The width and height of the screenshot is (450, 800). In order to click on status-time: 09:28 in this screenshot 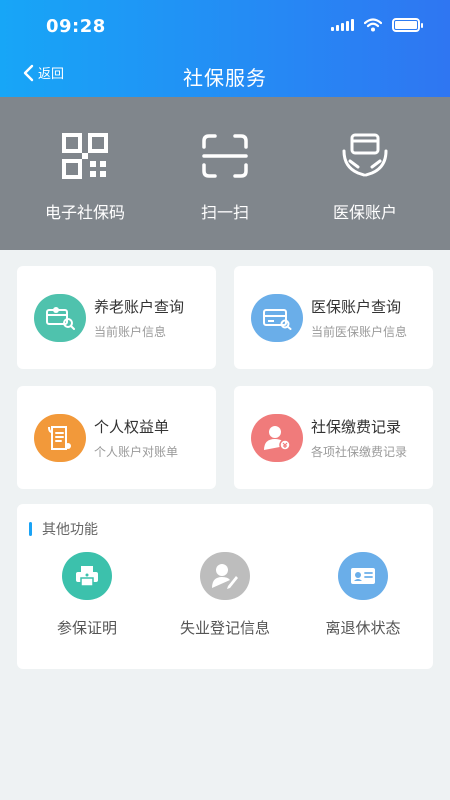, I will do `click(76, 26)`.